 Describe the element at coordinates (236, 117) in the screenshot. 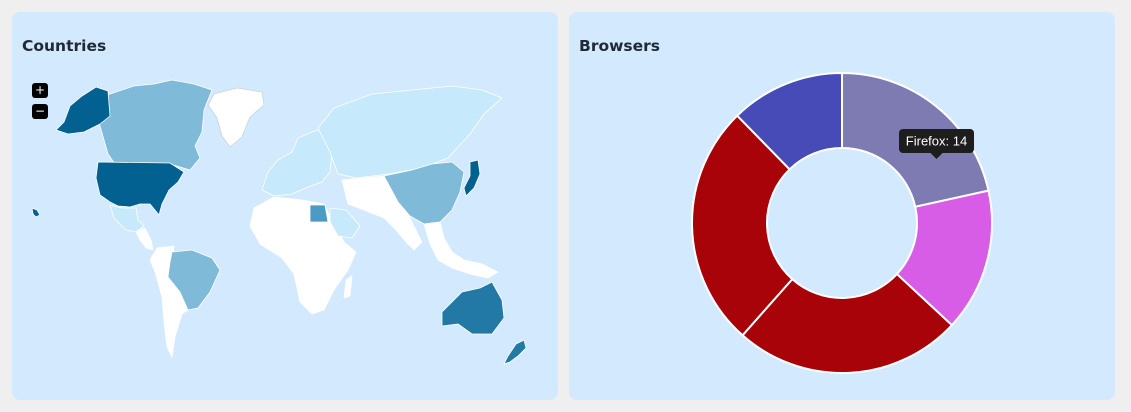

I see `map-region-greenland` at that location.